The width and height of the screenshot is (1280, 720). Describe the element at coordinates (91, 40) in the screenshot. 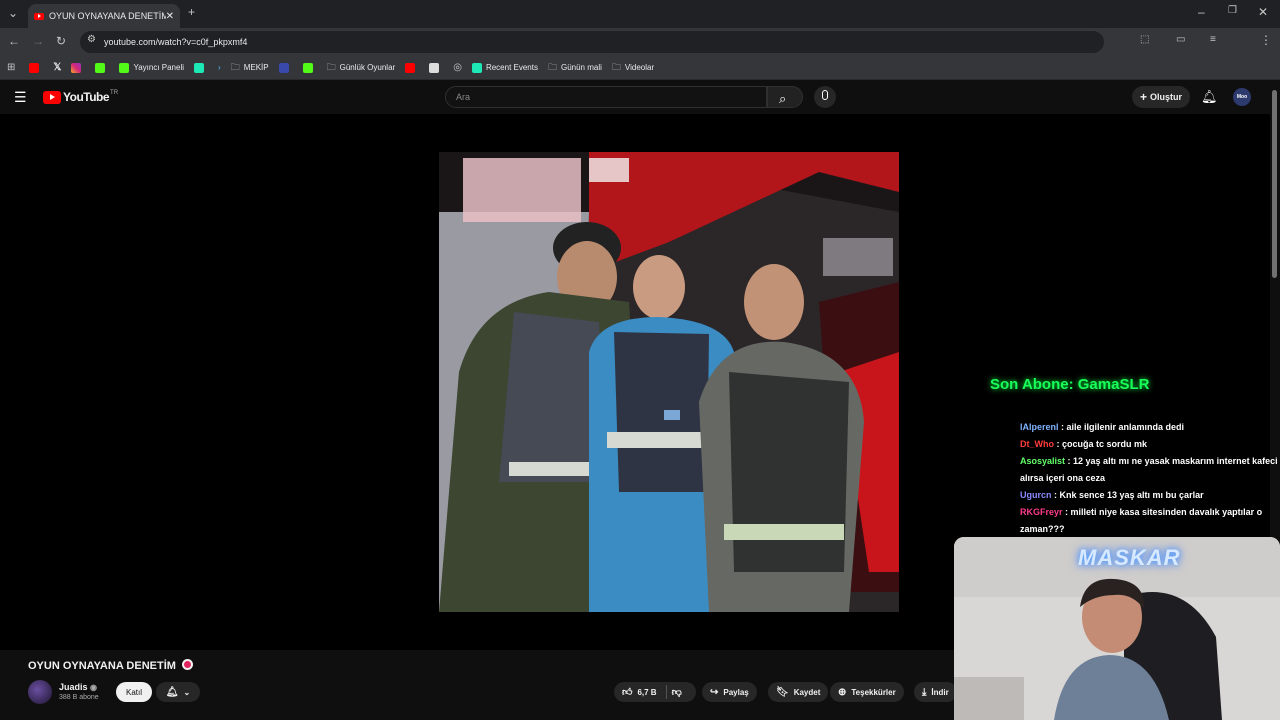

I see `site-info-icon: ⚙` at that location.